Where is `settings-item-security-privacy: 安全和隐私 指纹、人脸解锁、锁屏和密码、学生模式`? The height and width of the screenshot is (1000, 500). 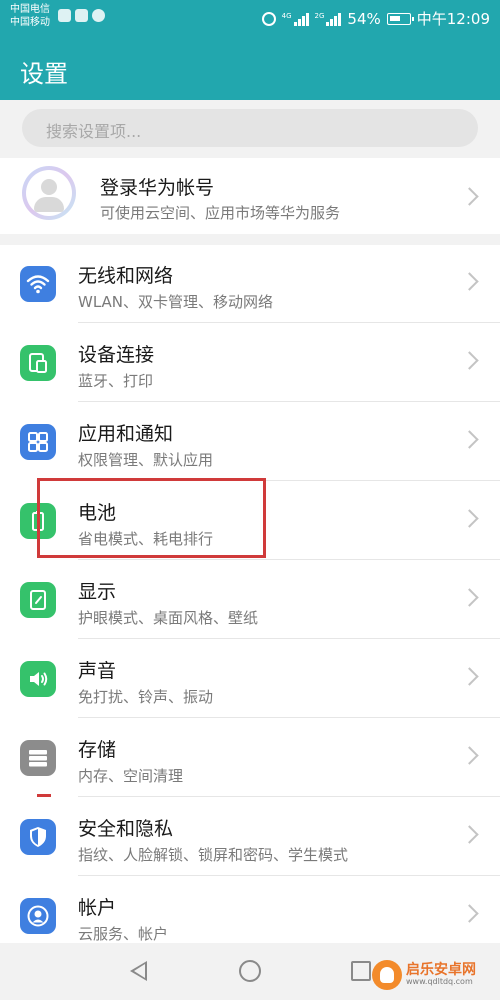
settings-item-security-privacy: 安全和隐私 指纹、人脸解锁、锁屏和密码、学生模式 is located at coordinates (250, 837).